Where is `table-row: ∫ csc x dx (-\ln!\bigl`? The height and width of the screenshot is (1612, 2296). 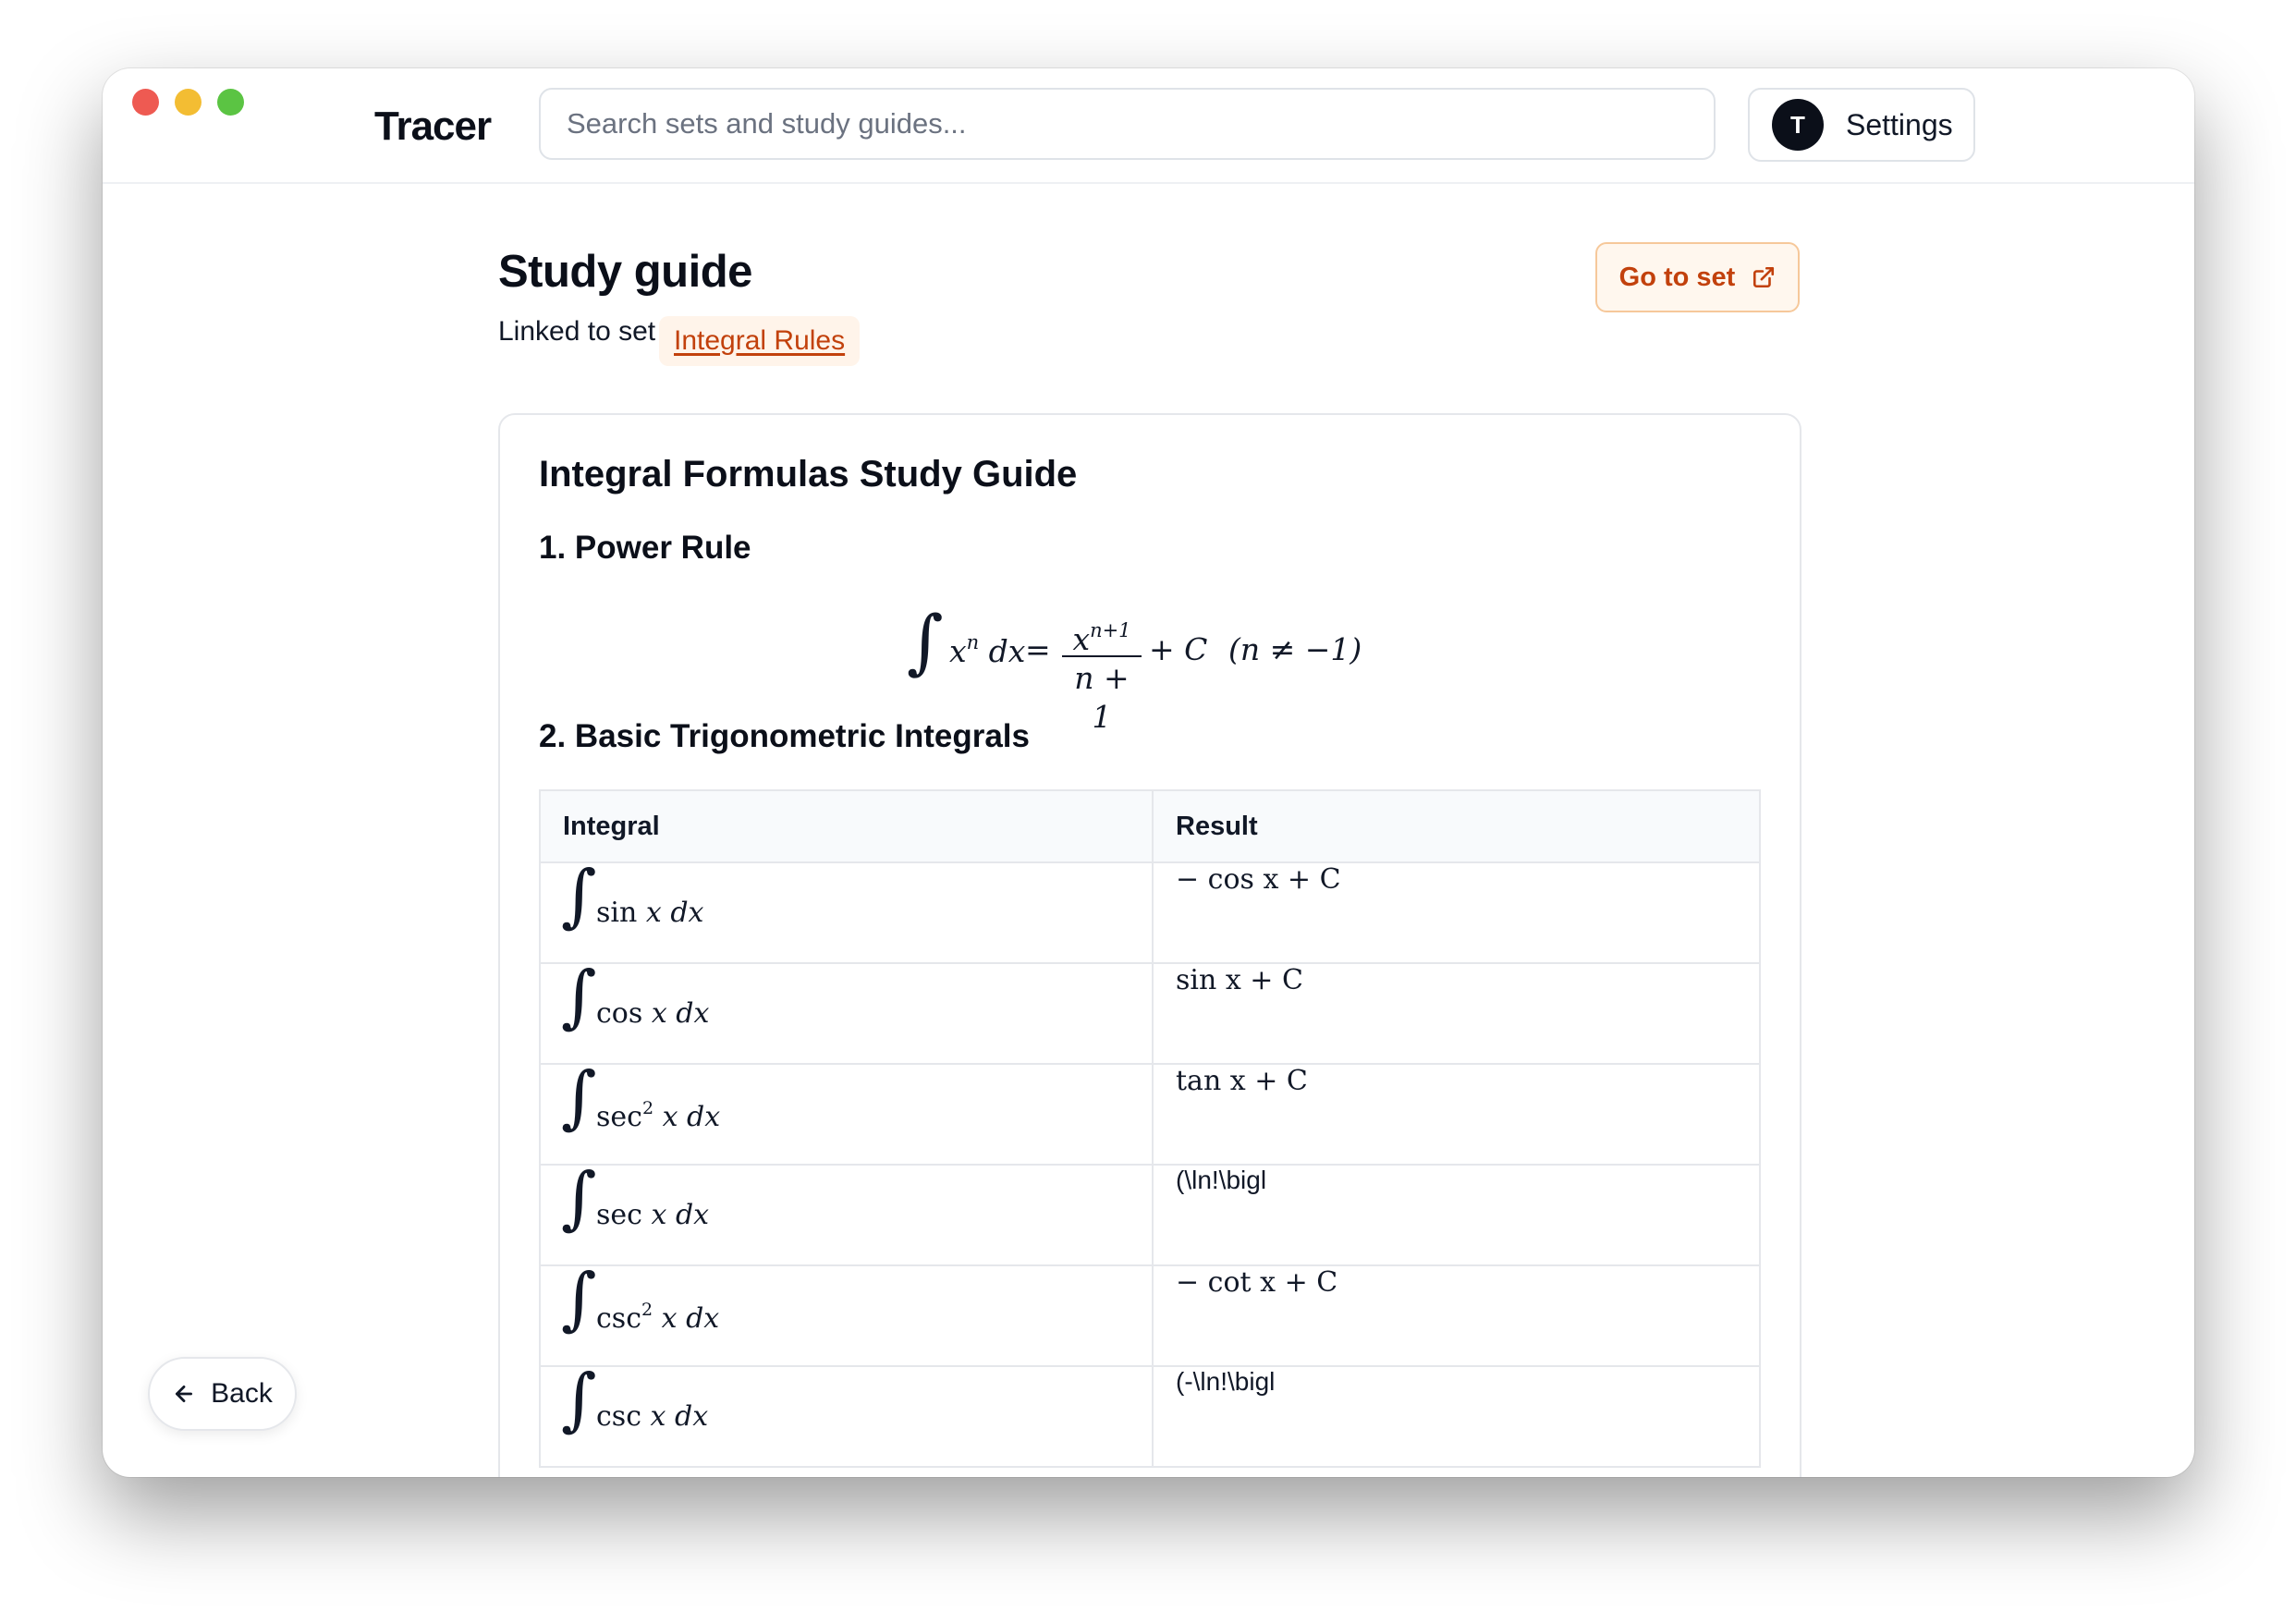 table-row: ∫ csc x dx (-\ln!\bigl is located at coordinates (1150, 1414).